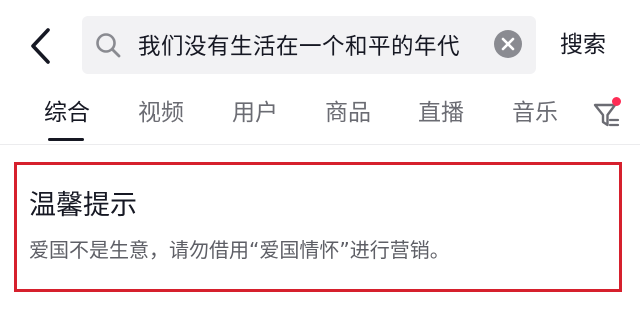  I want to click on active-tab-indicator, so click(66, 139).